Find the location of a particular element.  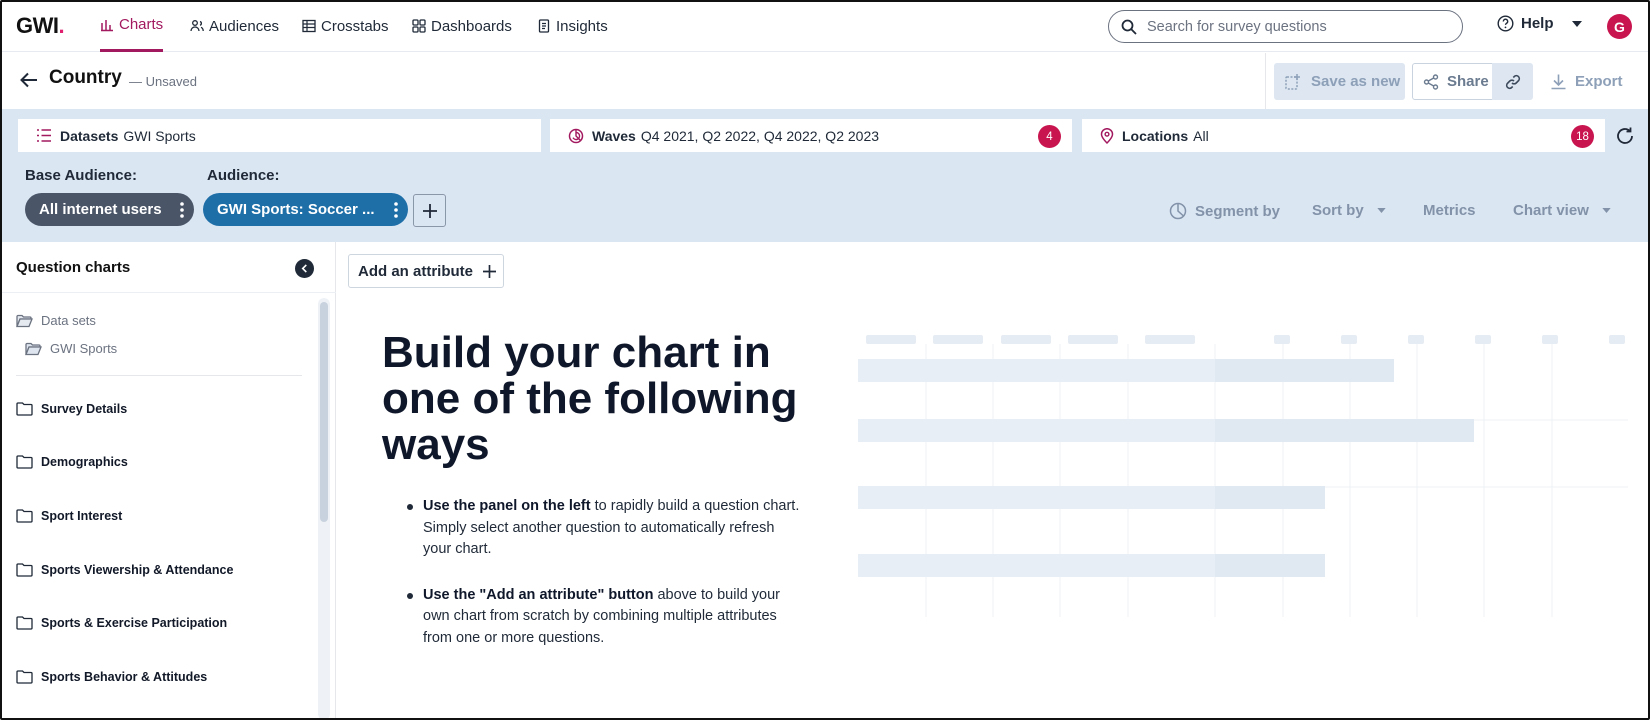

pie-chart-icon is located at coordinates (1178, 211).